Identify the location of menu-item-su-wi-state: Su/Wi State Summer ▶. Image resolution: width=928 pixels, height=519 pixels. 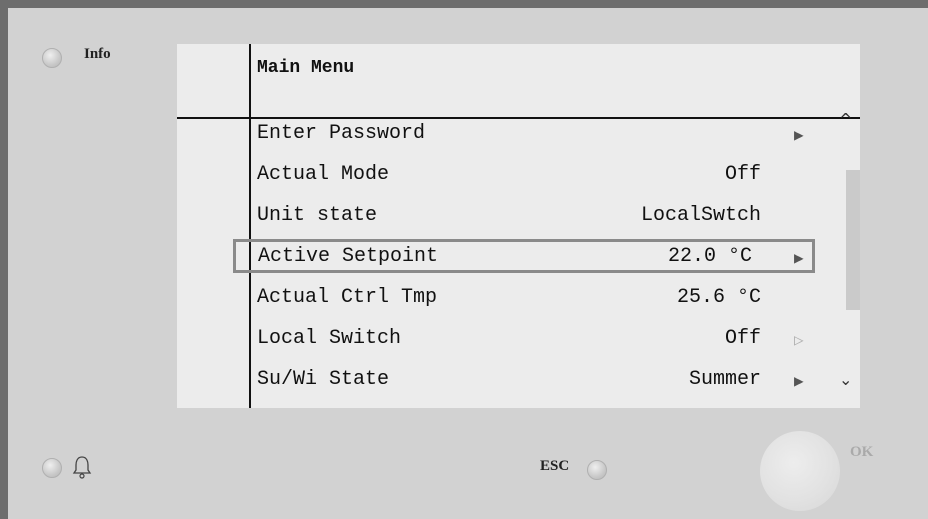
(552, 380).